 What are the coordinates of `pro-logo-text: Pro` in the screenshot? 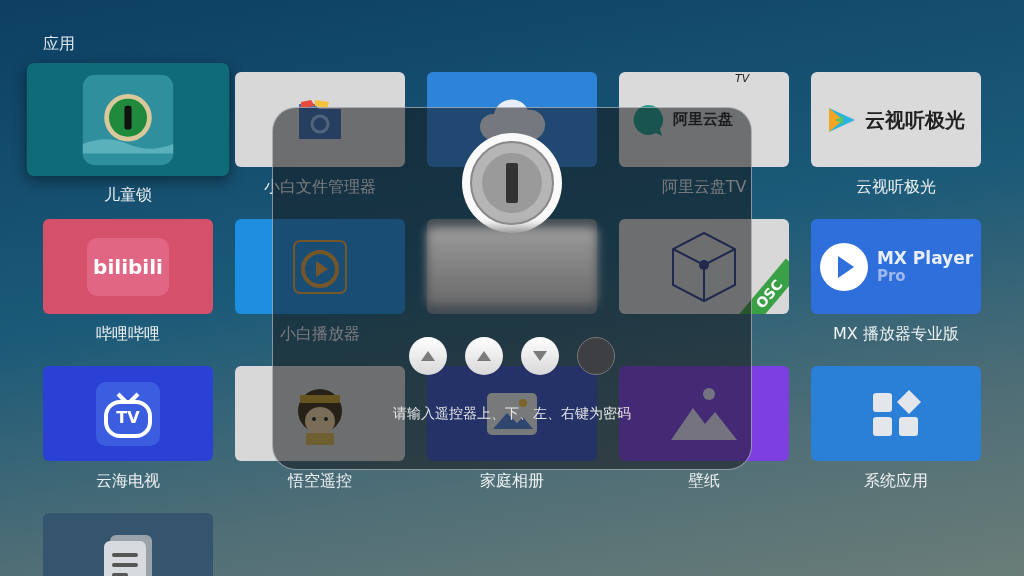 It's located at (891, 276).